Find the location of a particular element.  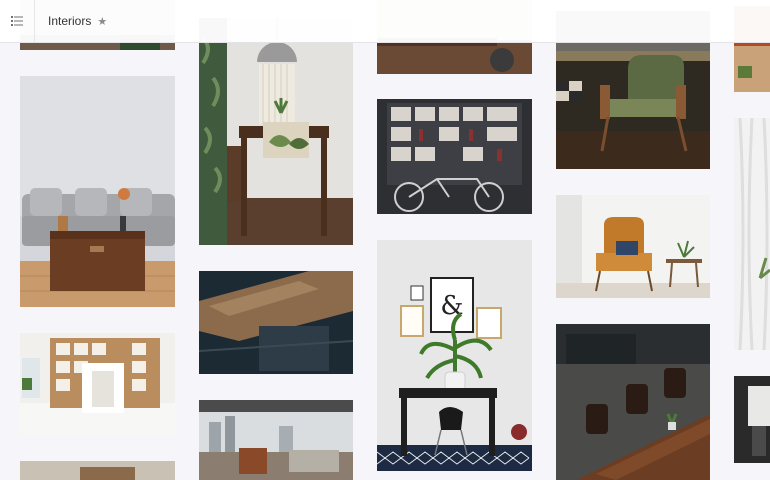

photo-dining-table-macrame is located at coordinates (276, 131).